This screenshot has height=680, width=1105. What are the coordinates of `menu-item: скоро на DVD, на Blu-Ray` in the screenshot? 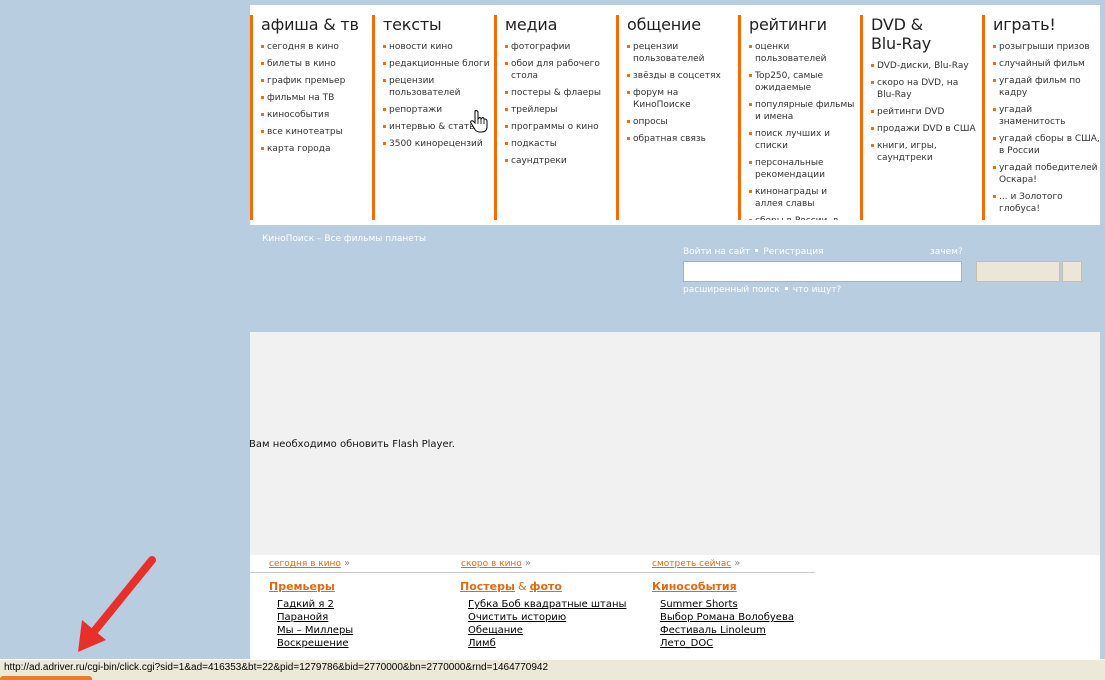 It's located at (924, 89).